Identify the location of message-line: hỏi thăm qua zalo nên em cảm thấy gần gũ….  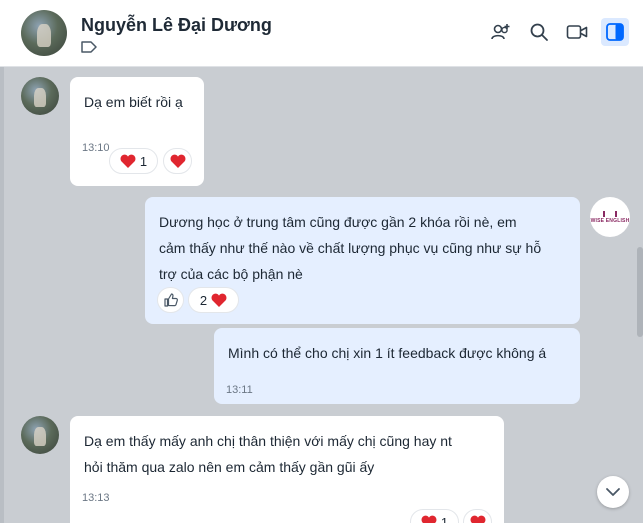
(229, 467).